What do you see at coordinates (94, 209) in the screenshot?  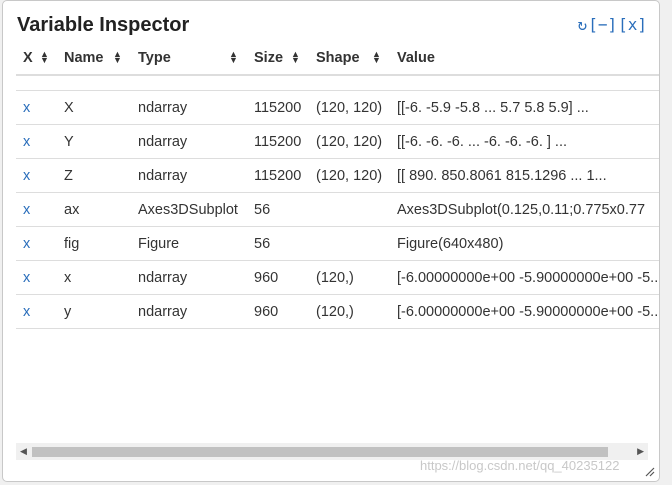 I see `variable-name: ax` at bounding box center [94, 209].